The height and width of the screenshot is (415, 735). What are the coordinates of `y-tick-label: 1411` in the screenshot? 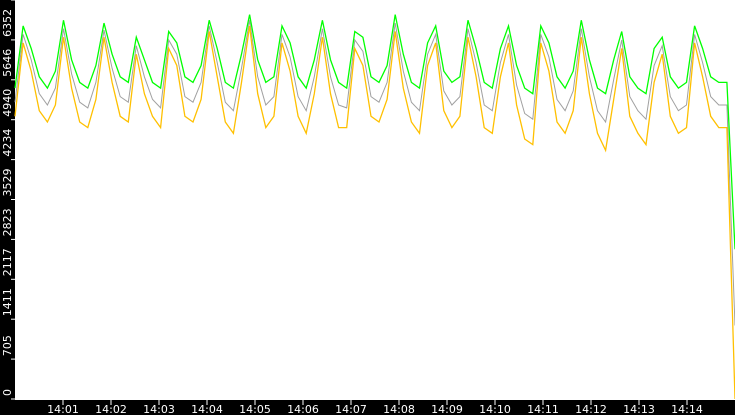 It's located at (7, 302).